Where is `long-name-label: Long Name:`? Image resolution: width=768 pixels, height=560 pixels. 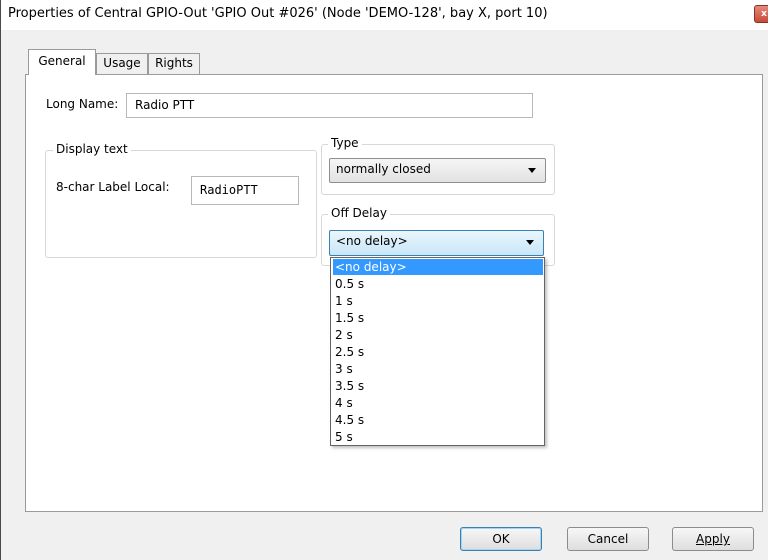 long-name-label: Long Name: is located at coordinates (82, 104).